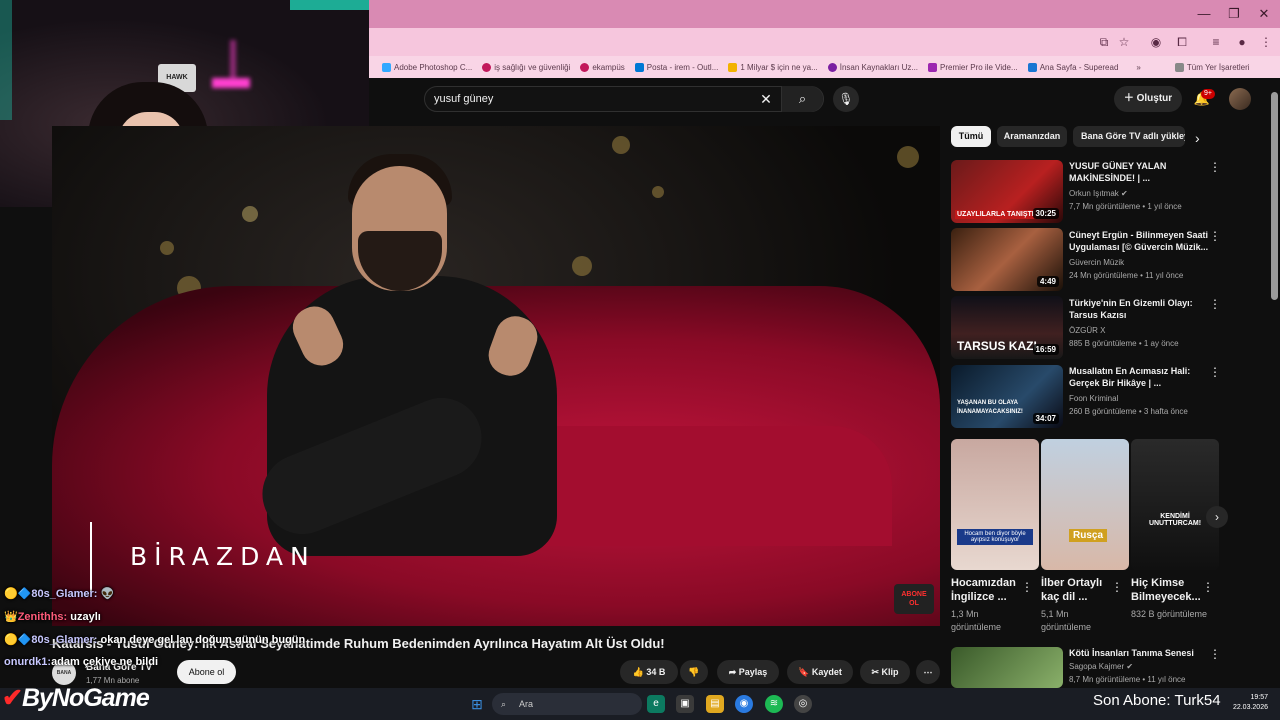 This screenshot has height=720, width=1280. What do you see at coordinates (1130, 666) in the screenshot?
I see `verified-icon: ✔` at bounding box center [1130, 666].